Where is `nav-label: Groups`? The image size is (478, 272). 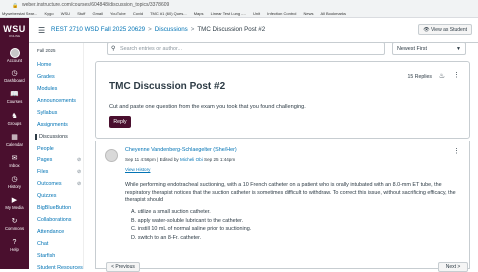 nav-label: Groups is located at coordinates (14, 123).